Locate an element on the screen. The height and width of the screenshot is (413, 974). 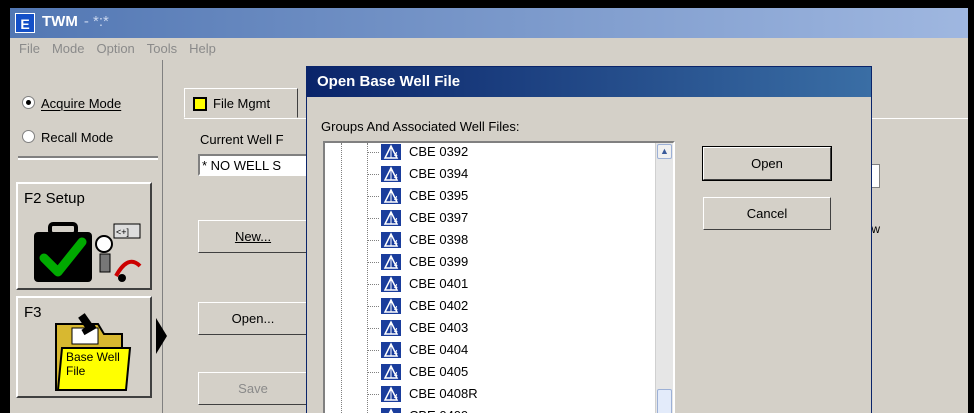
tree-item-label: CBE 0409 is located at coordinates (438, 410).